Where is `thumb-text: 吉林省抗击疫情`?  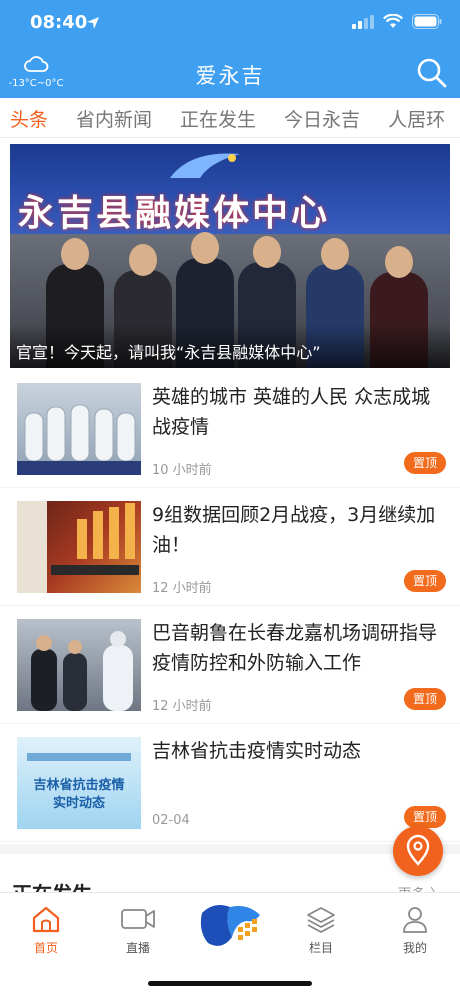 thumb-text: 吉林省抗击疫情 is located at coordinates (78, 785).